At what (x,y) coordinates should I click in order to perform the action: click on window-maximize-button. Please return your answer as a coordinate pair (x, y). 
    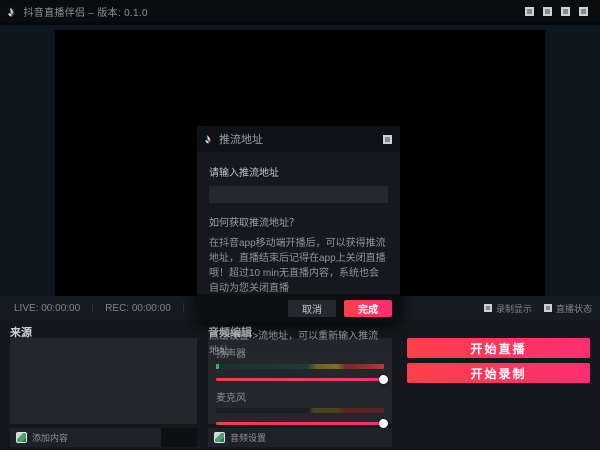
    Looking at the image, I should click on (565, 11).